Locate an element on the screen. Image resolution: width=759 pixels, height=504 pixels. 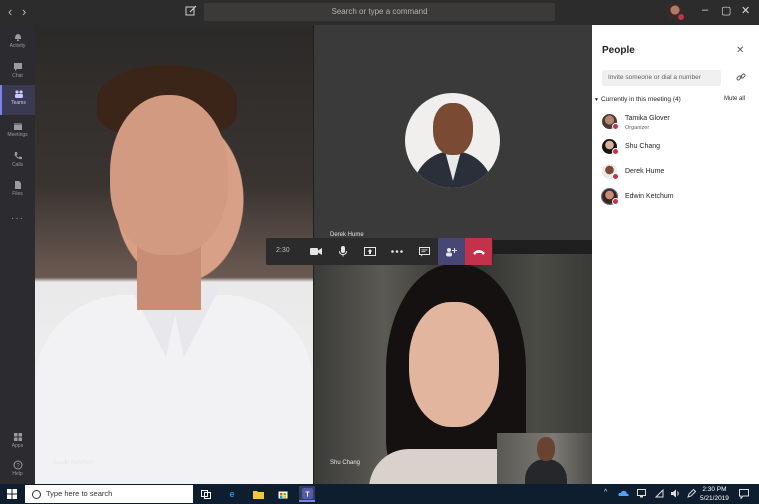
rail-item-files: Files is located at coordinates (17, 191).